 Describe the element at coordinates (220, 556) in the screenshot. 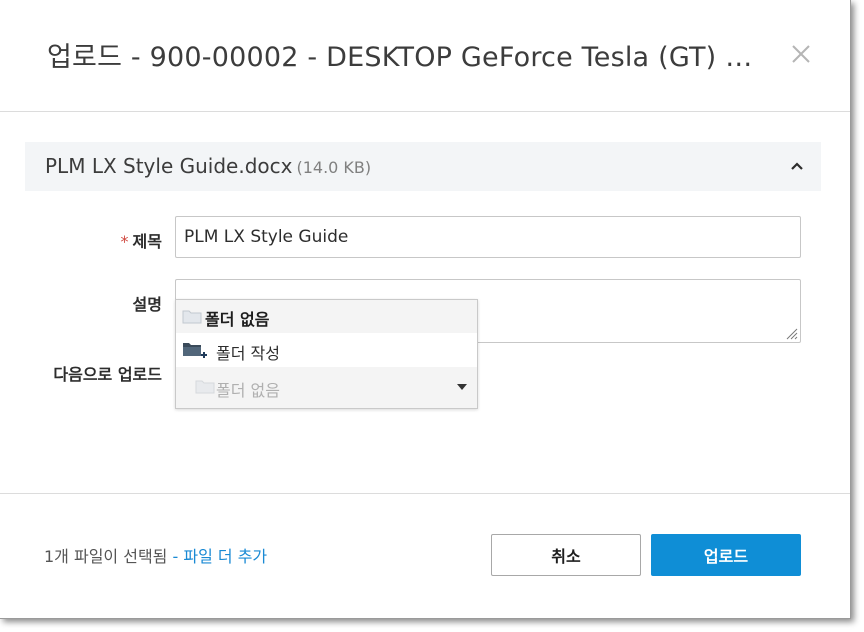

I see `add-more-files-link: - 파일 더 추가` at that location.